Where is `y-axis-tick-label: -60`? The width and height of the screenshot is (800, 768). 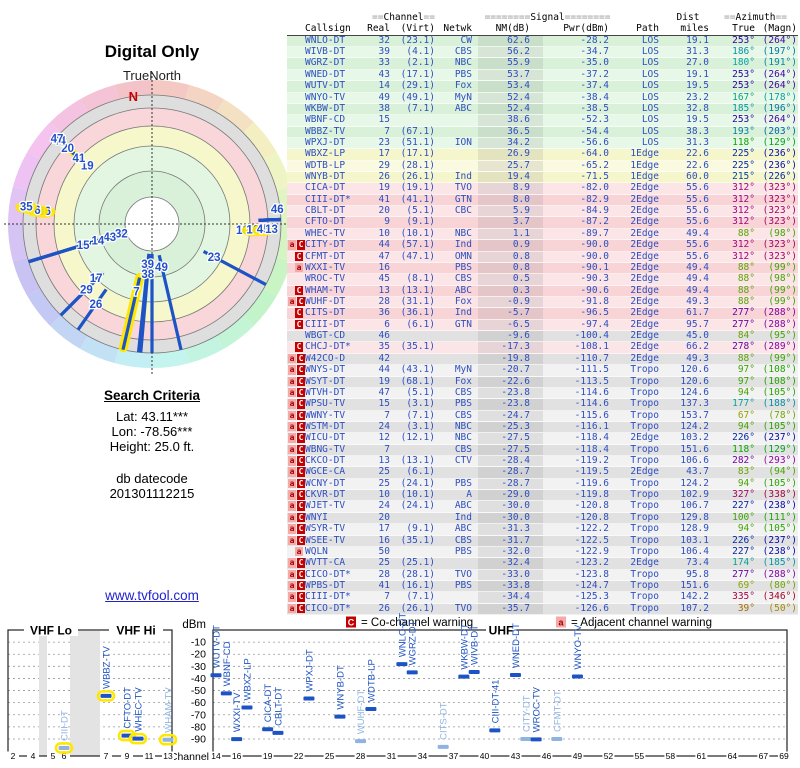
y-axis-tick-label: -60 is located at coordinates (198, 703).